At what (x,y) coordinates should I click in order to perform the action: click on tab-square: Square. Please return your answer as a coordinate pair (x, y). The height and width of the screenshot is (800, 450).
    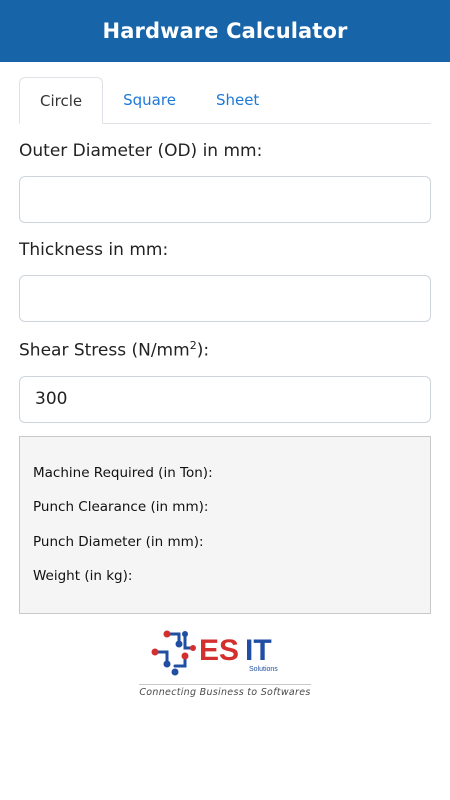
    Looking at the image, I should click on (149, 99).